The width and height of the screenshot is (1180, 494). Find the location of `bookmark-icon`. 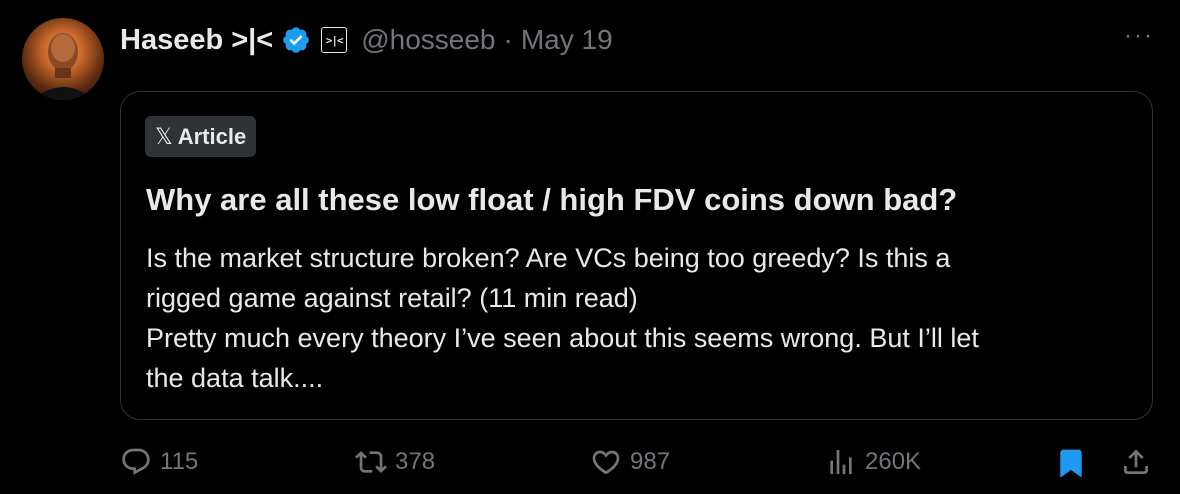

bookmark-icon is located at coordinates (1071, 463).